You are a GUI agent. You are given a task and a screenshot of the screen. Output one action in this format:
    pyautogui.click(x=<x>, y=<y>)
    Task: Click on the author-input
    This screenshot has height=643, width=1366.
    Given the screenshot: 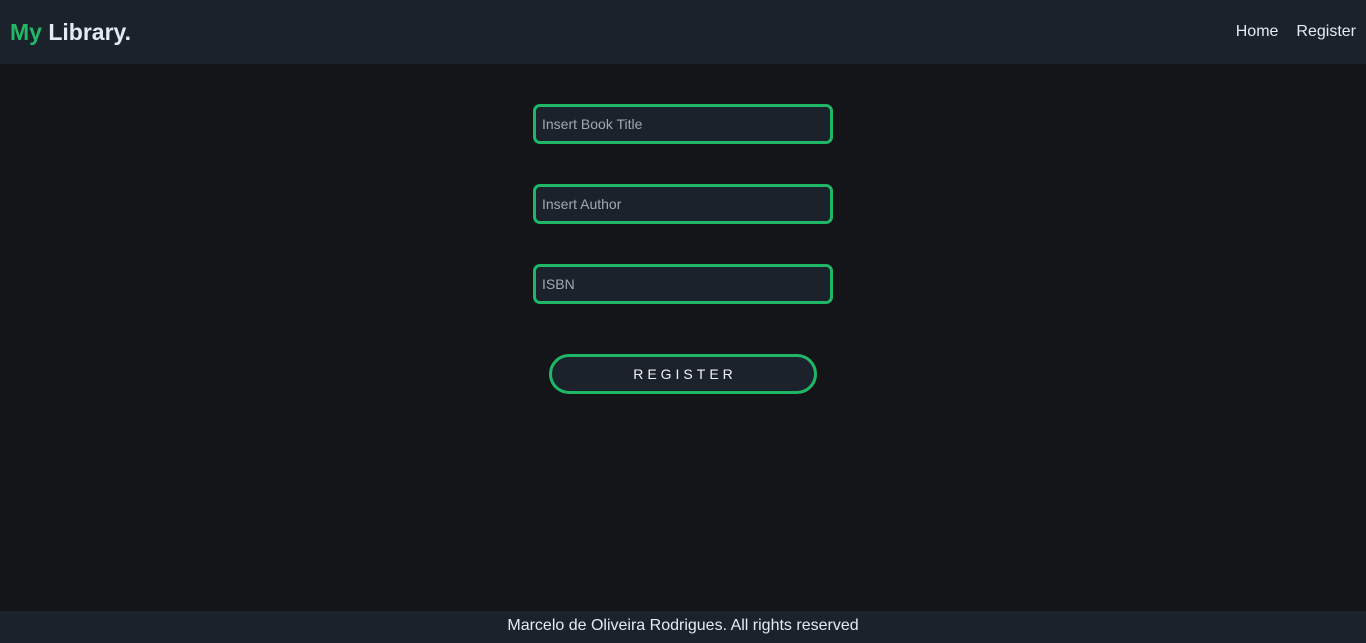 What is the action you would take?
    pyautogui.click(x=683, y=204)
    